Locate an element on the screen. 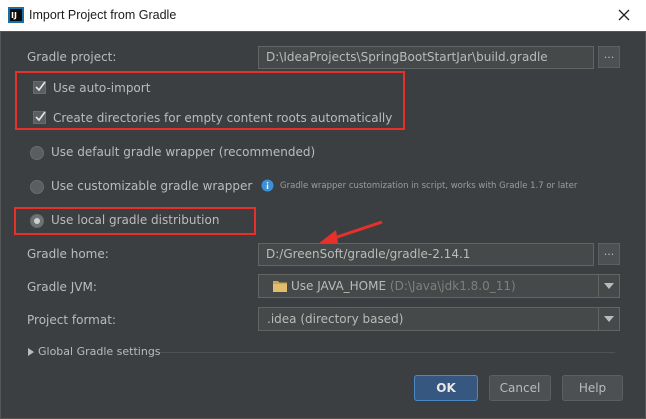 This screenshot has height=419, width=646. gradle-jvm-dropdown-arrow is located at coordinates (608, 286).